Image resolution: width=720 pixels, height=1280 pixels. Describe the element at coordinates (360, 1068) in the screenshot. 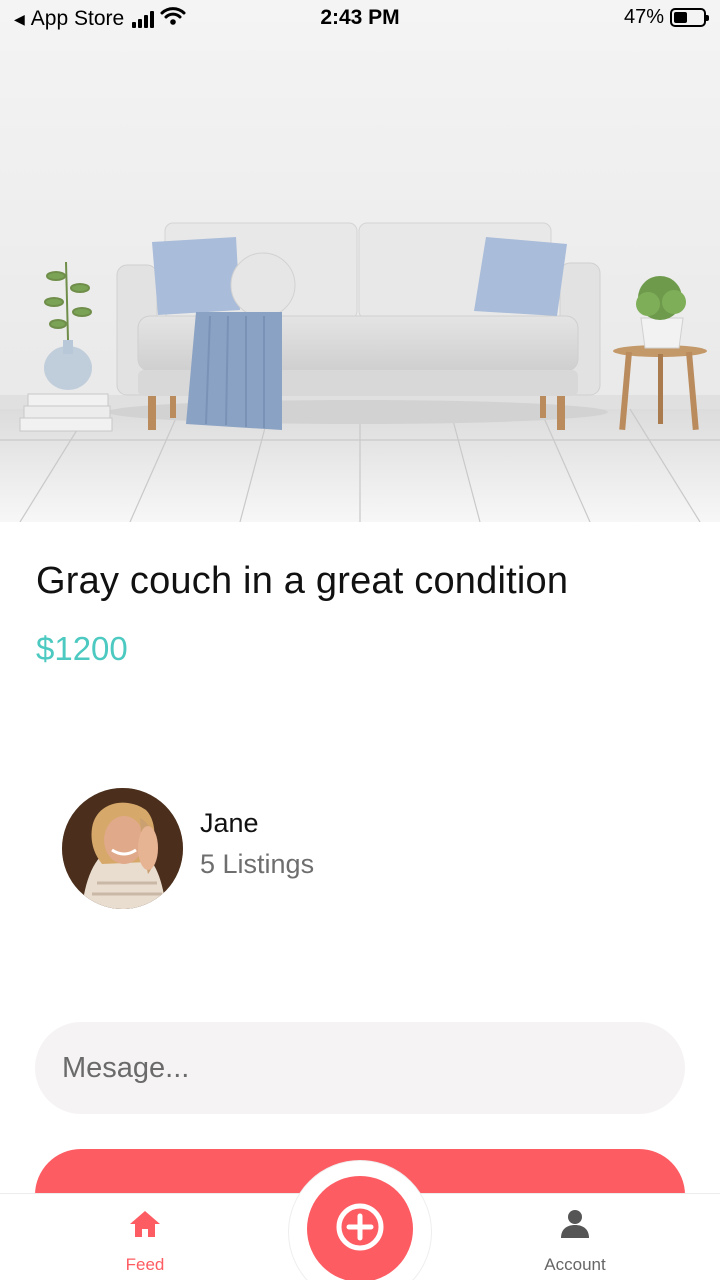

I see `message-input` at that location.